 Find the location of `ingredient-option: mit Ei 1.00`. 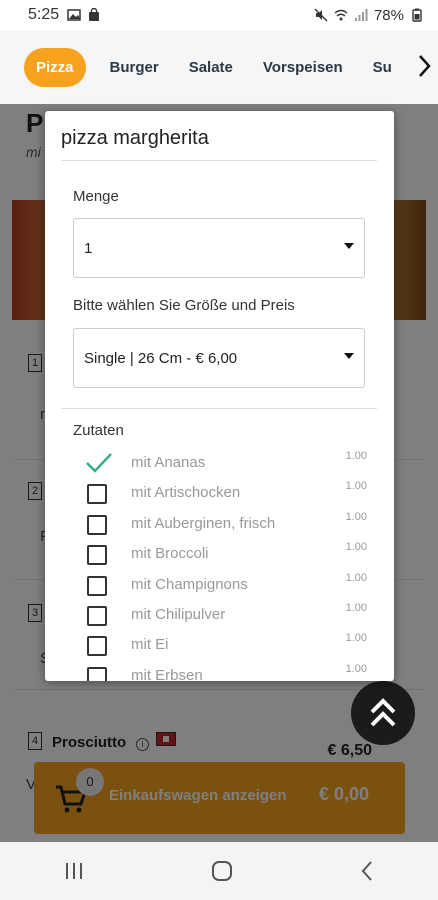

ingredient-option: mit Ei 1.00 is located at coordinates (227, 647).